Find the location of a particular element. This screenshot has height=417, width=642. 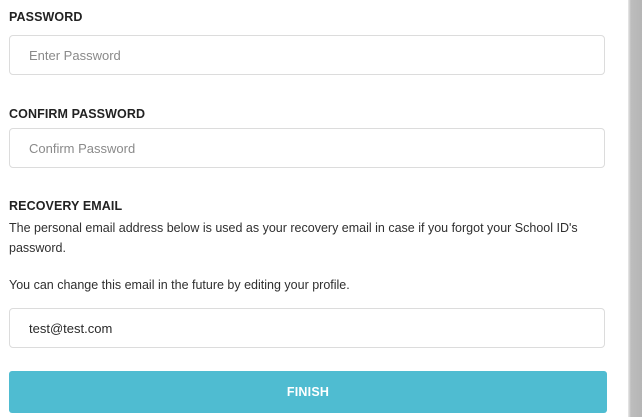

recovery-email-input is located at coordinates (307, 328).